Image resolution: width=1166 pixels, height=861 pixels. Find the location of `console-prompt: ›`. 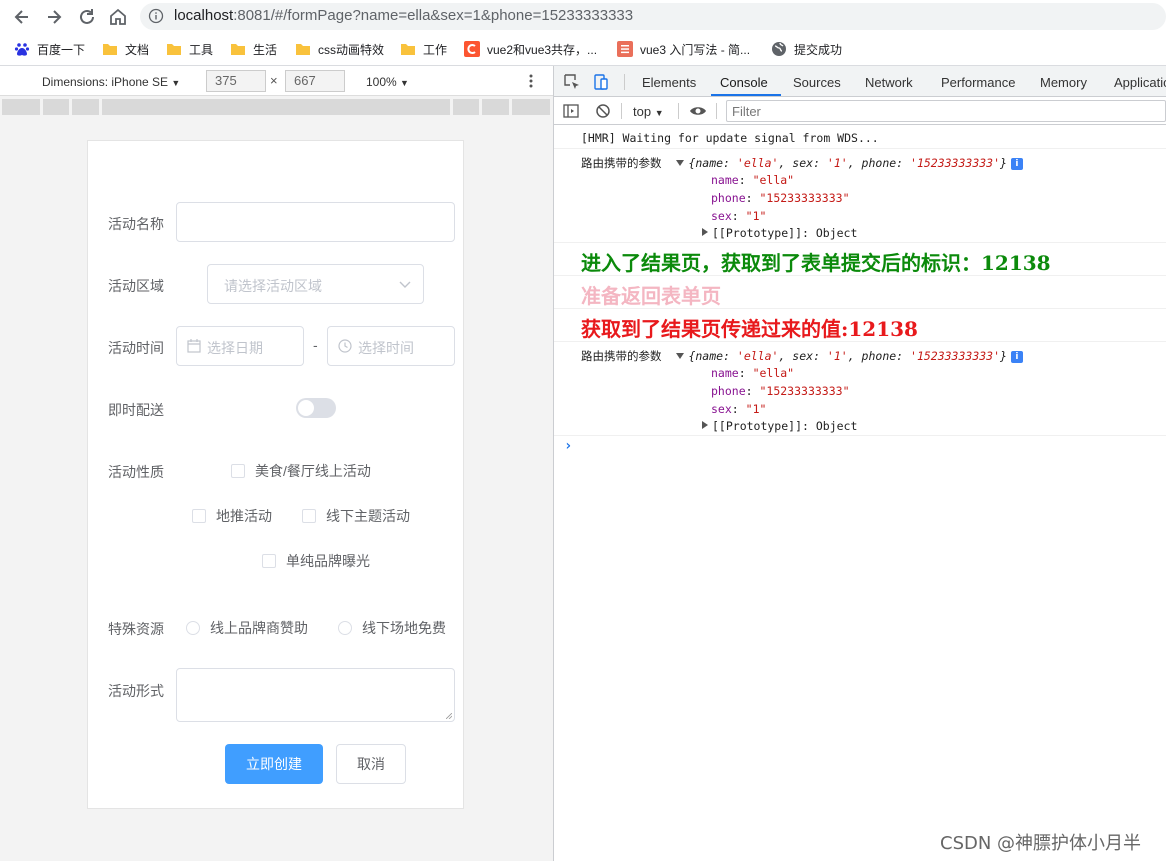

console-prompt: › is located at coordinates (568, 446).